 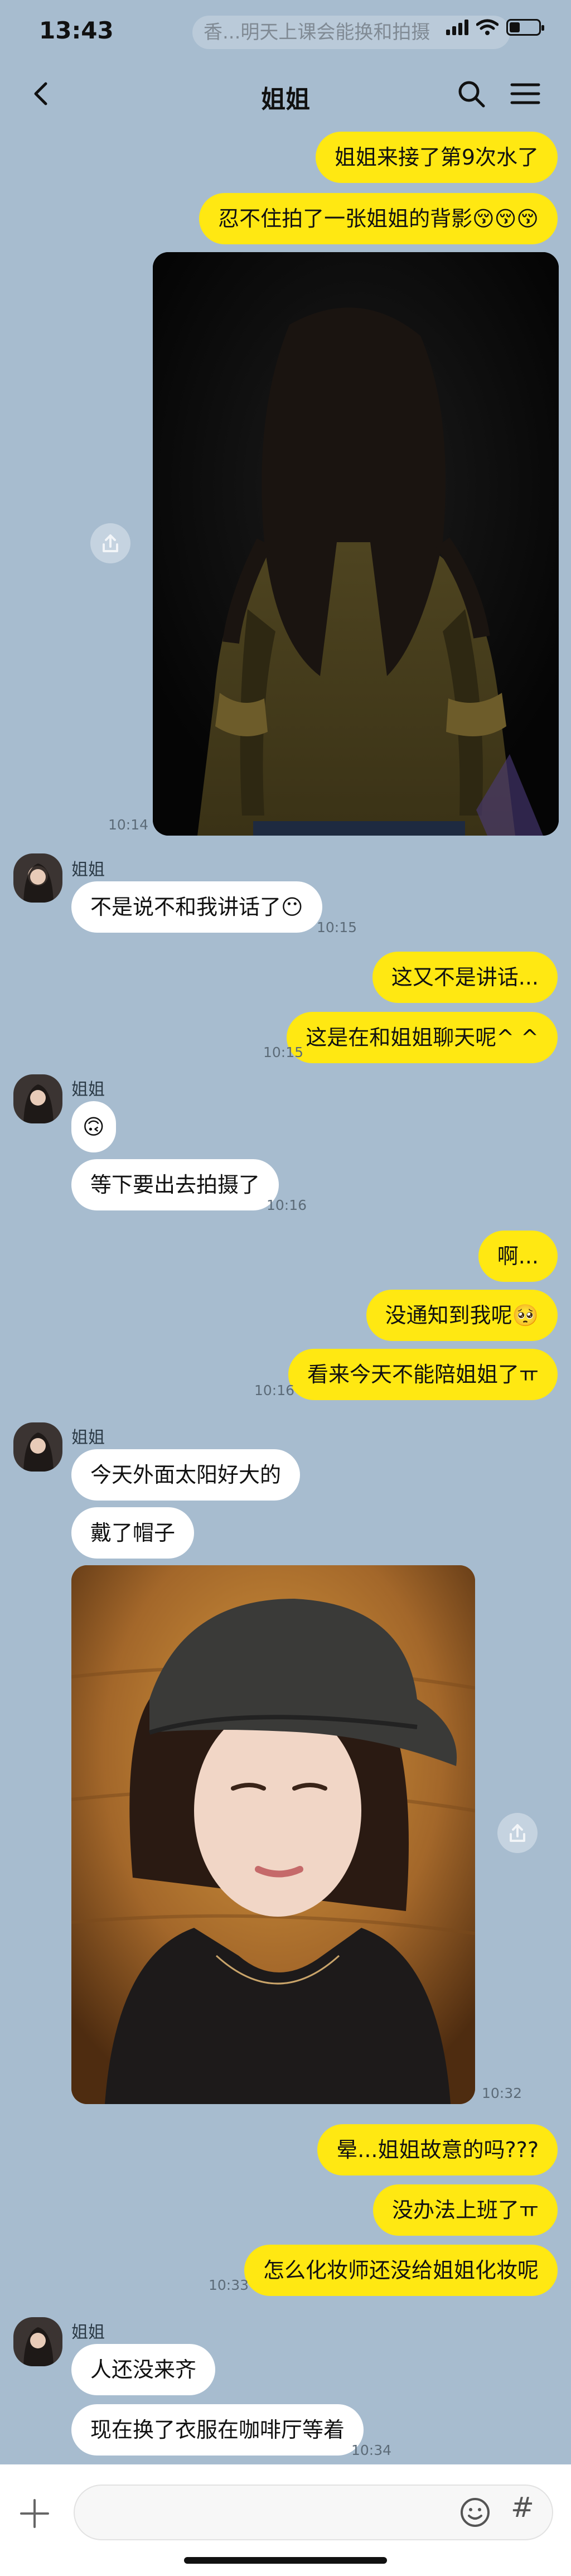 I want to click on outgoing-message: 忍不住拍了一张姐姐的背影😚😚😚, so click(x=378, y=218).